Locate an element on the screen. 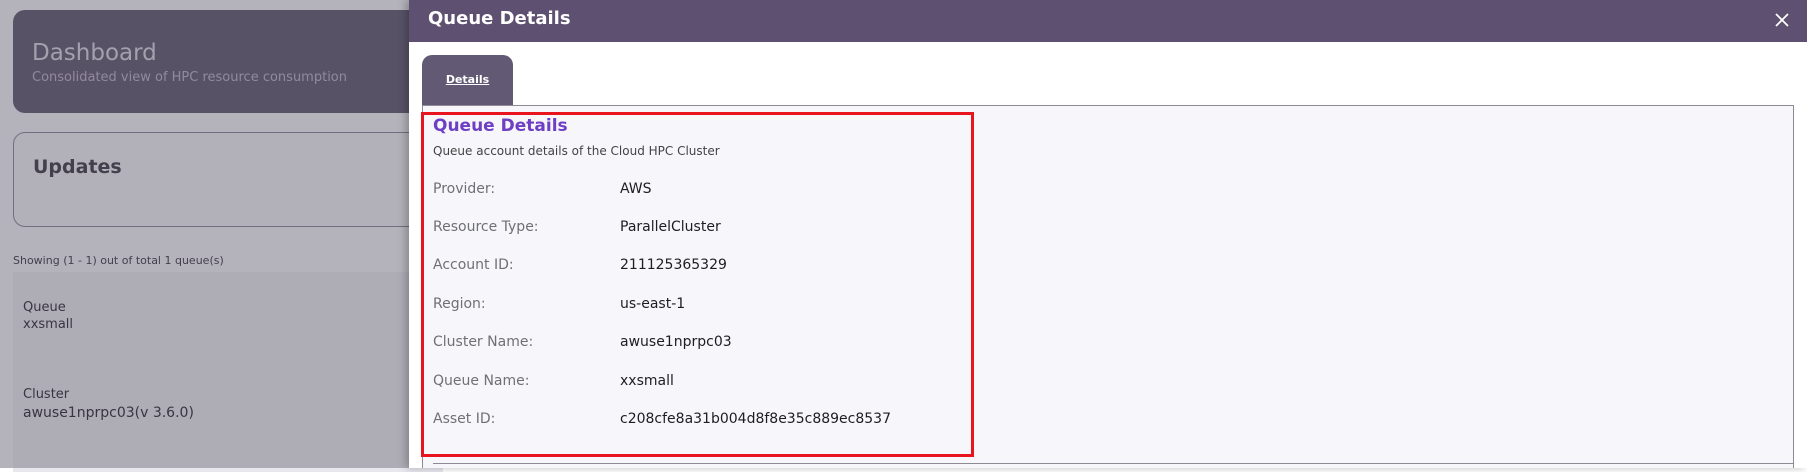 Image resolution: width=1807 pixels, height=472 pixels. account-id-label: Account ID: is located at coordinates (473, 265).